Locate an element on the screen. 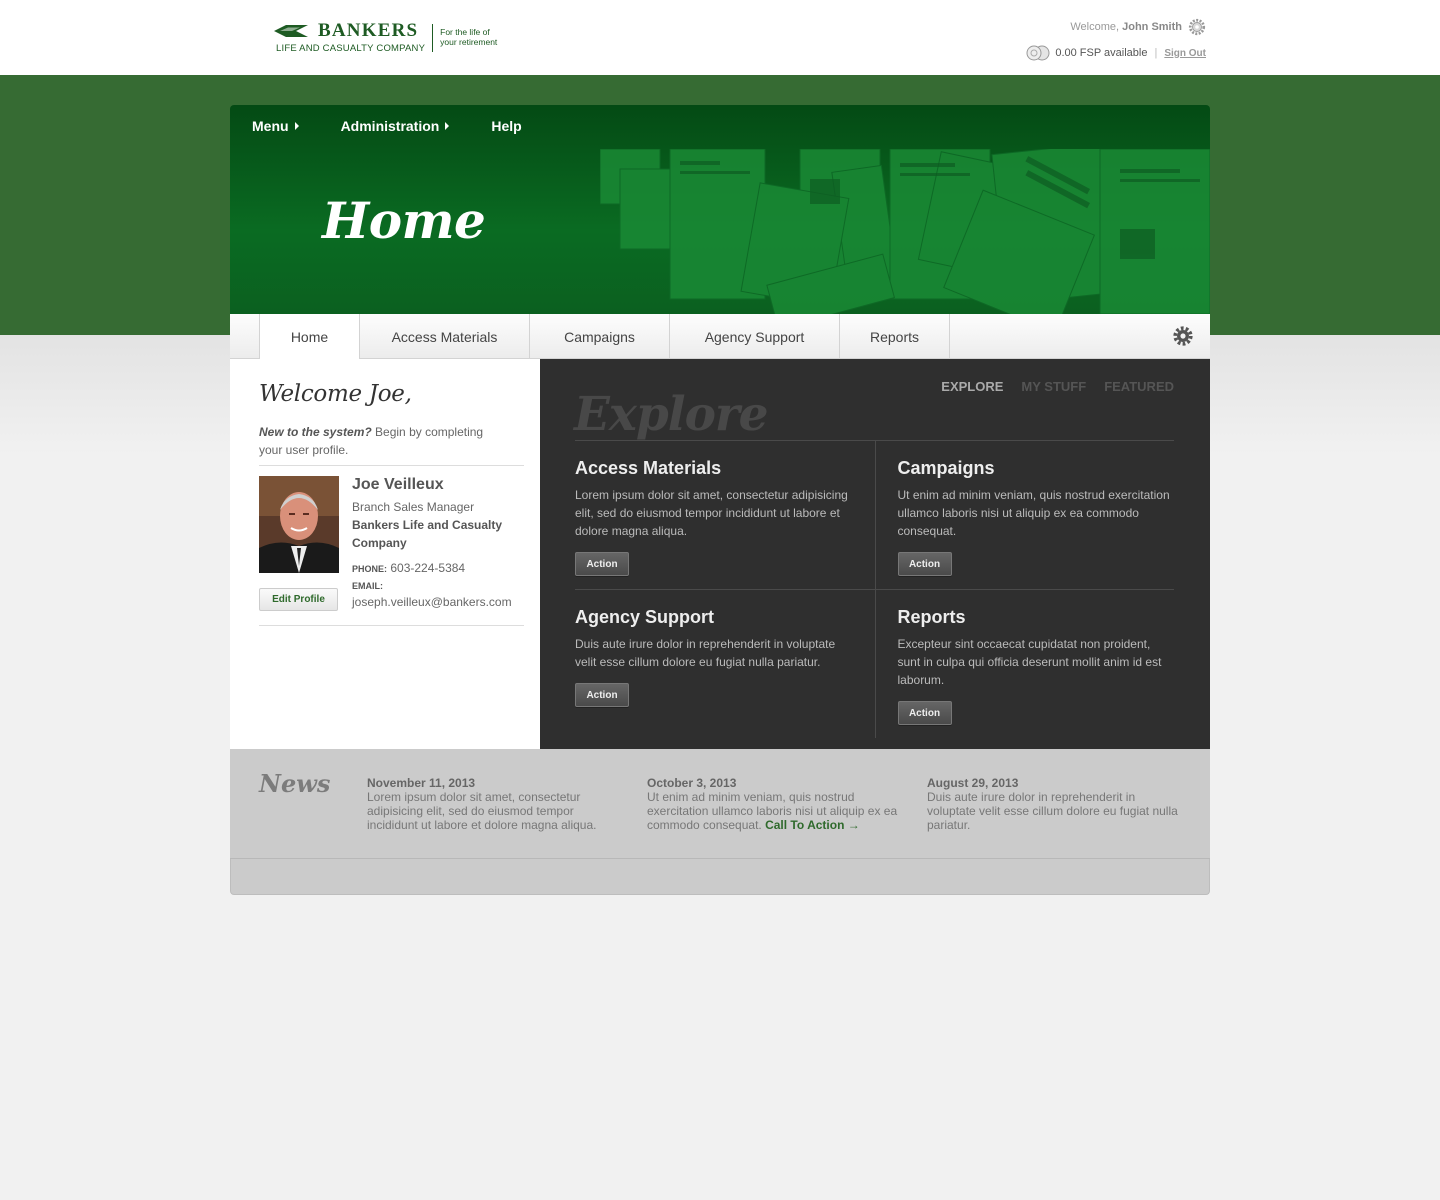 Image resolution: width=1440 pixels, height=1200 pixels. coins-icon is located at coordinates (1038, 53).